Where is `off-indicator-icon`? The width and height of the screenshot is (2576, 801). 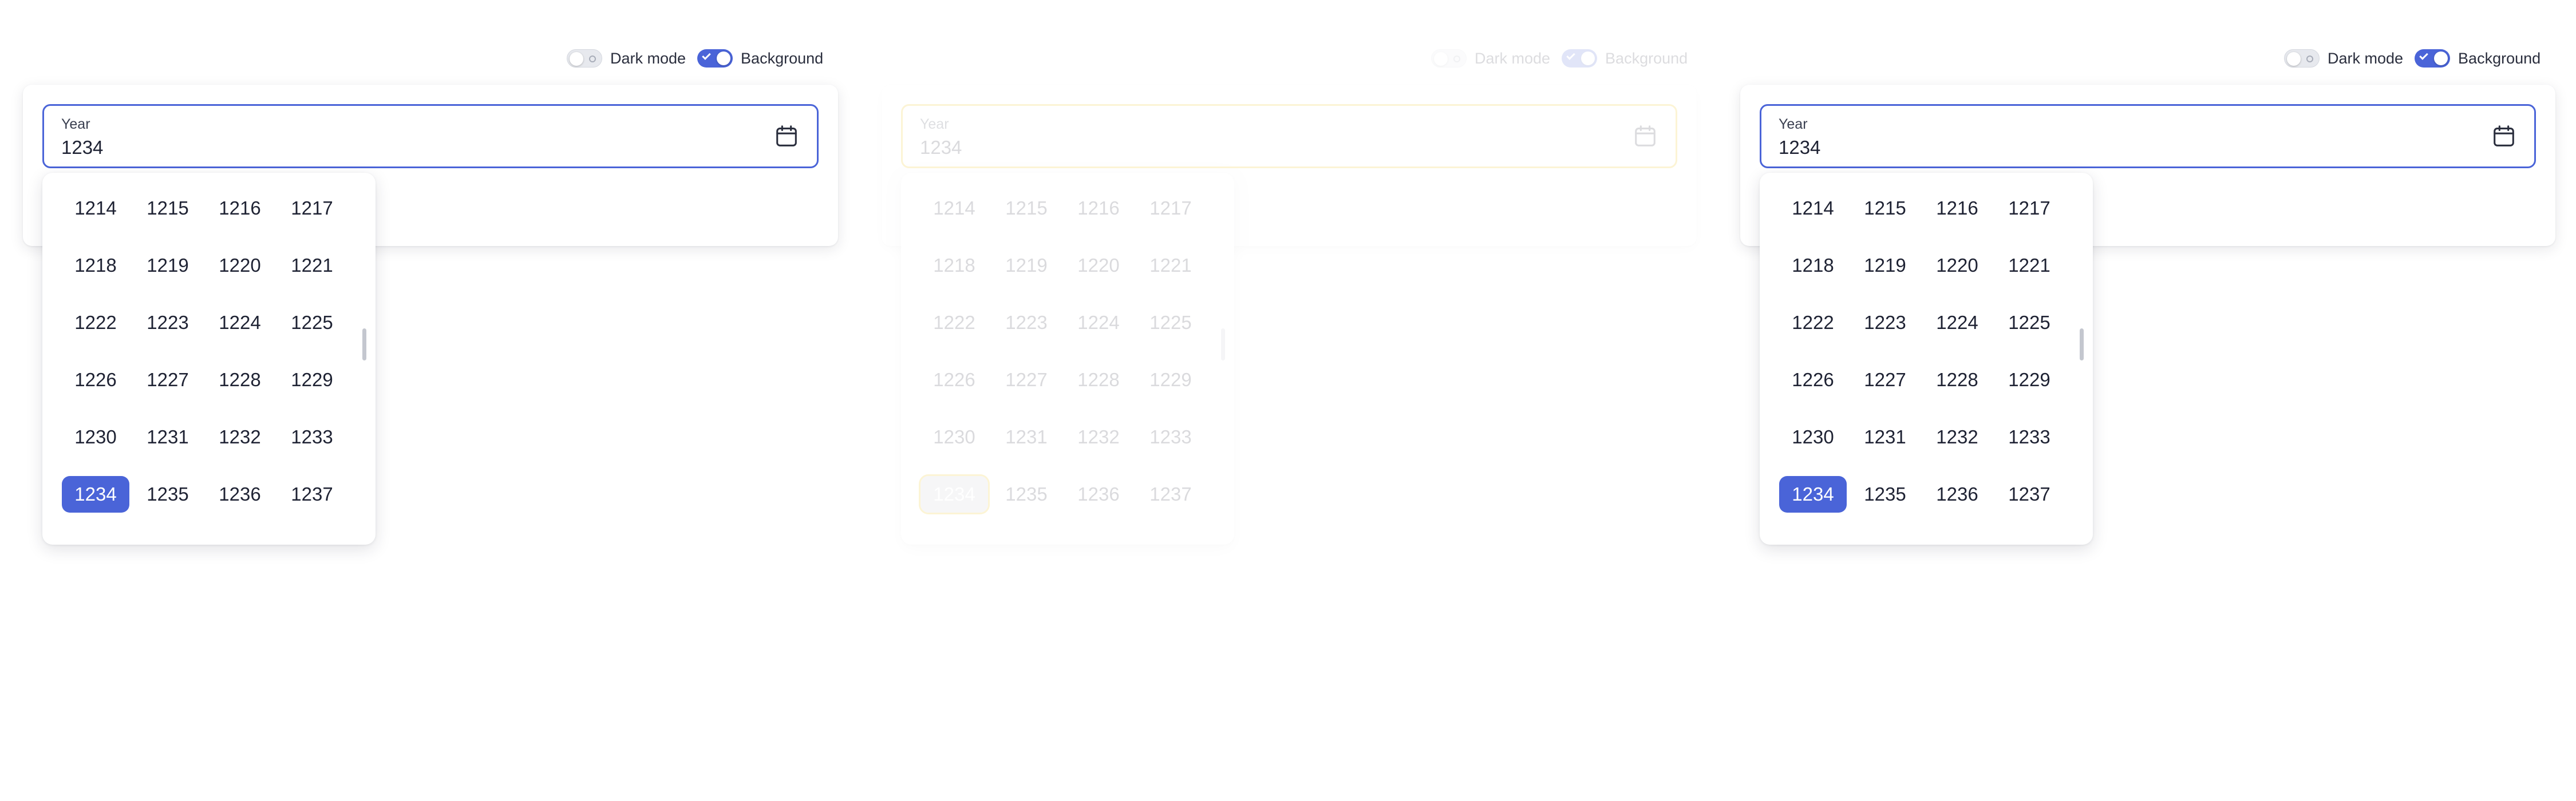
off-indicator-icon is located at coordinates (592, 58).